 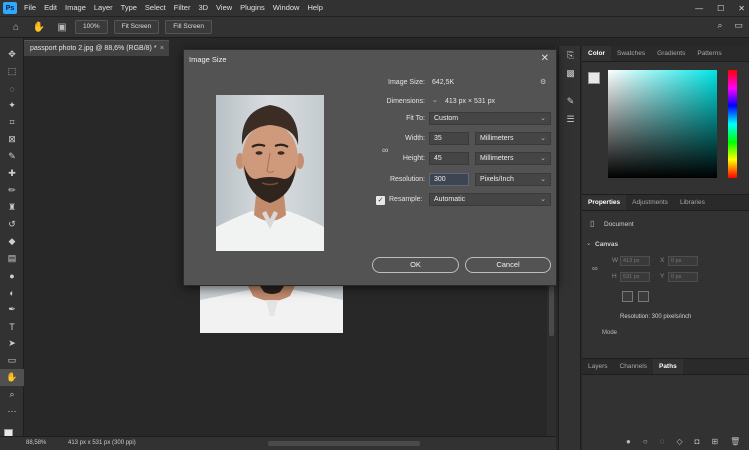 What do you see at coordinates (543, 82) in the screenshot?
I see `settings-gear-icon: ⚙` at bounding box center [543, 82].